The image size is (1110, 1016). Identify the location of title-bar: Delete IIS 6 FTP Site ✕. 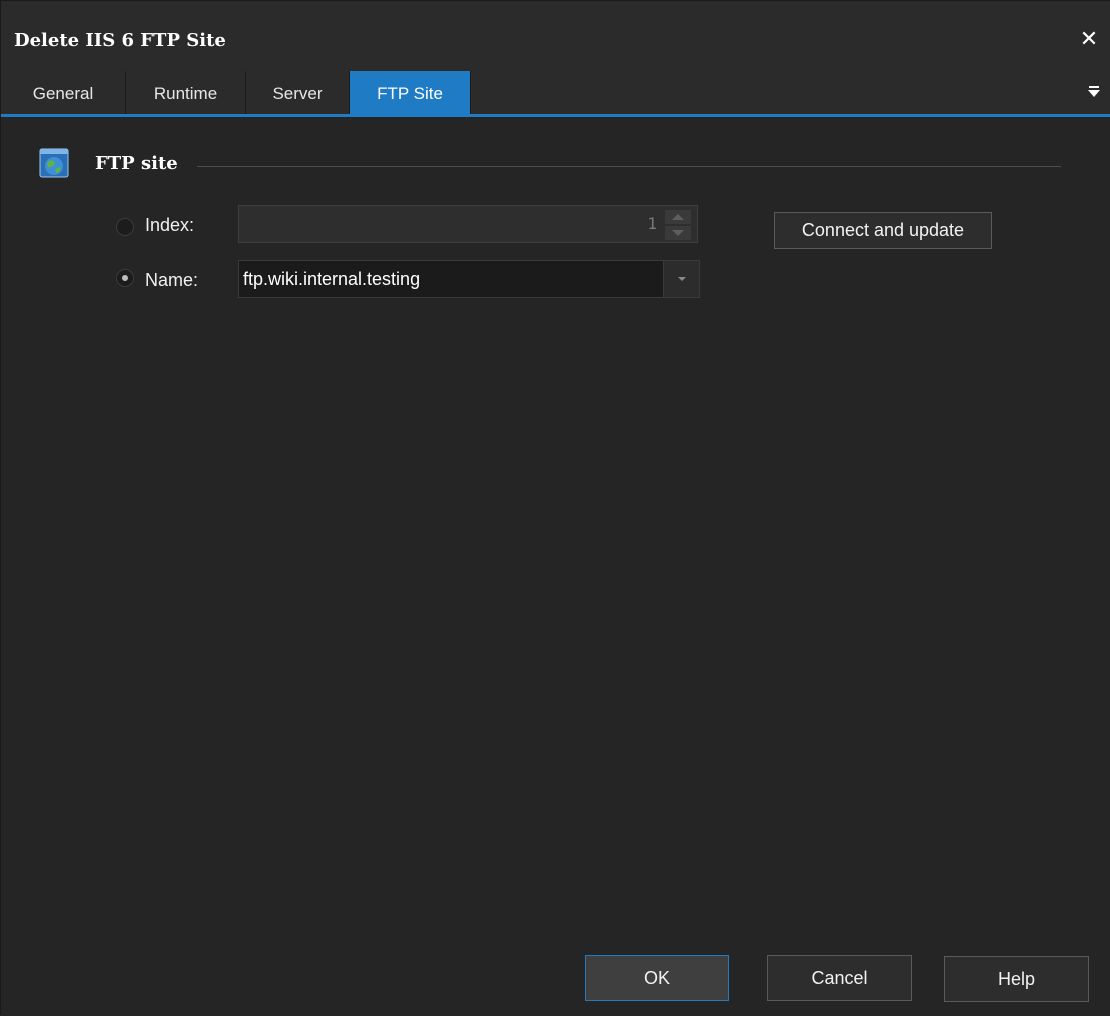
(555, 36).